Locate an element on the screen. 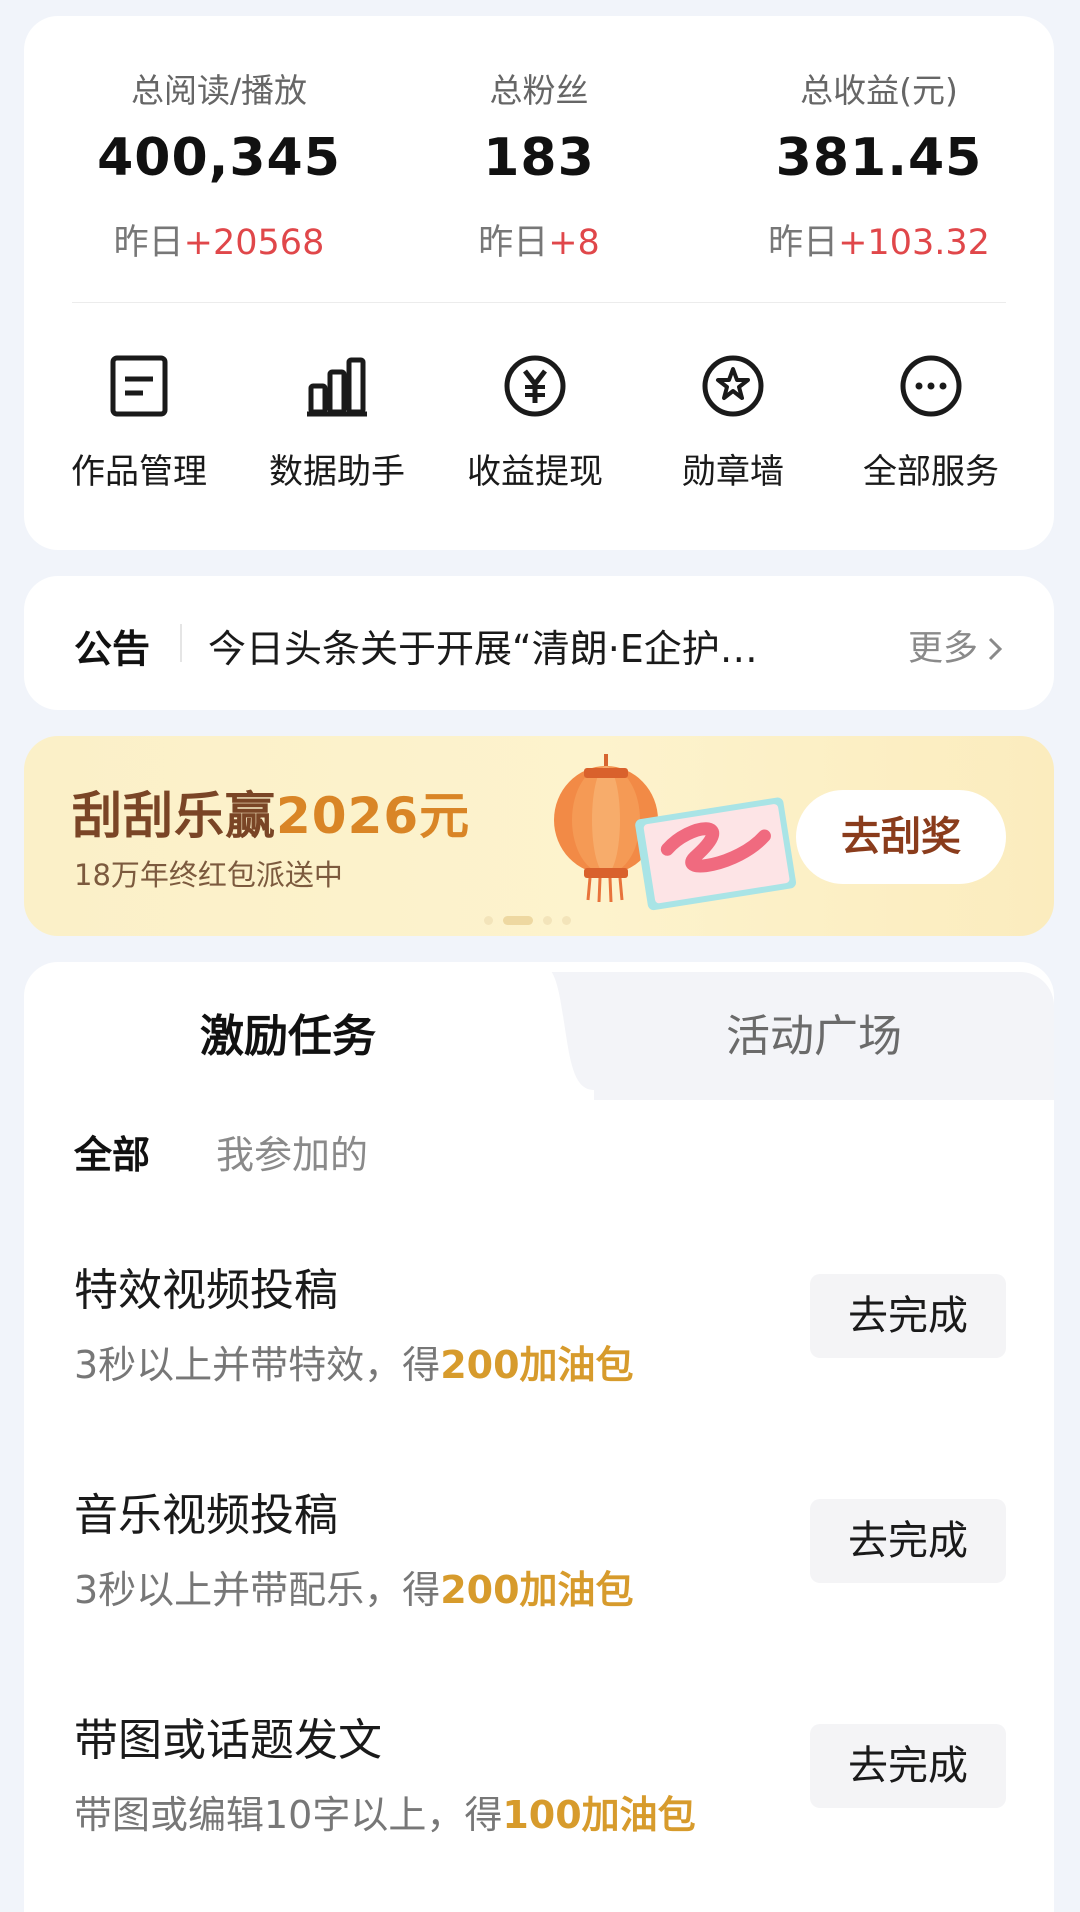 This screenshot has height=1912, width=1080. task-title: 带图或话题发文 is located at coordinates (228, 1740).